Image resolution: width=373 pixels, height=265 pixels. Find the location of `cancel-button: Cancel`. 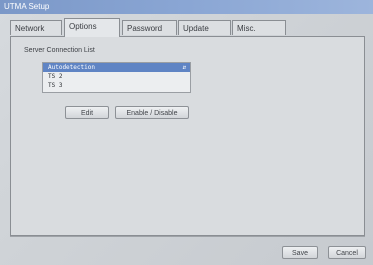

cancel-button: Cancel is located at coordinates (347, 252).